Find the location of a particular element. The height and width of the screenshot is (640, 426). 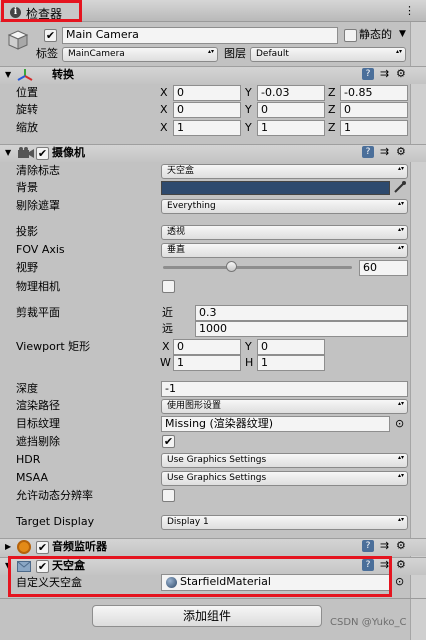

add-component-button: 添加组件 is located at coordinates (207, 616).